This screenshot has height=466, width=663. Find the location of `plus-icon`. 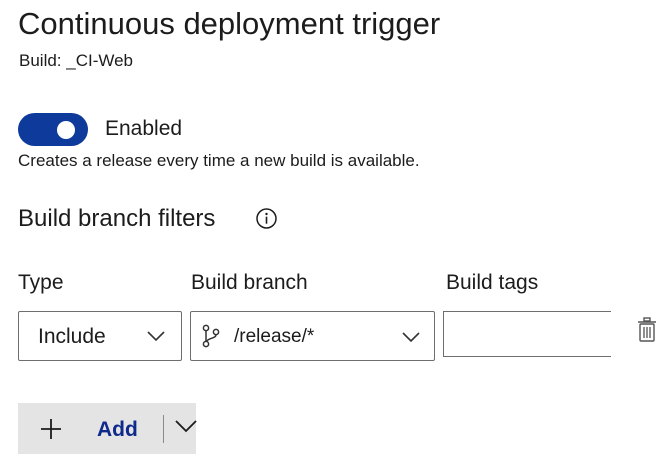

plus-icon is located at coordinates (51, 431).